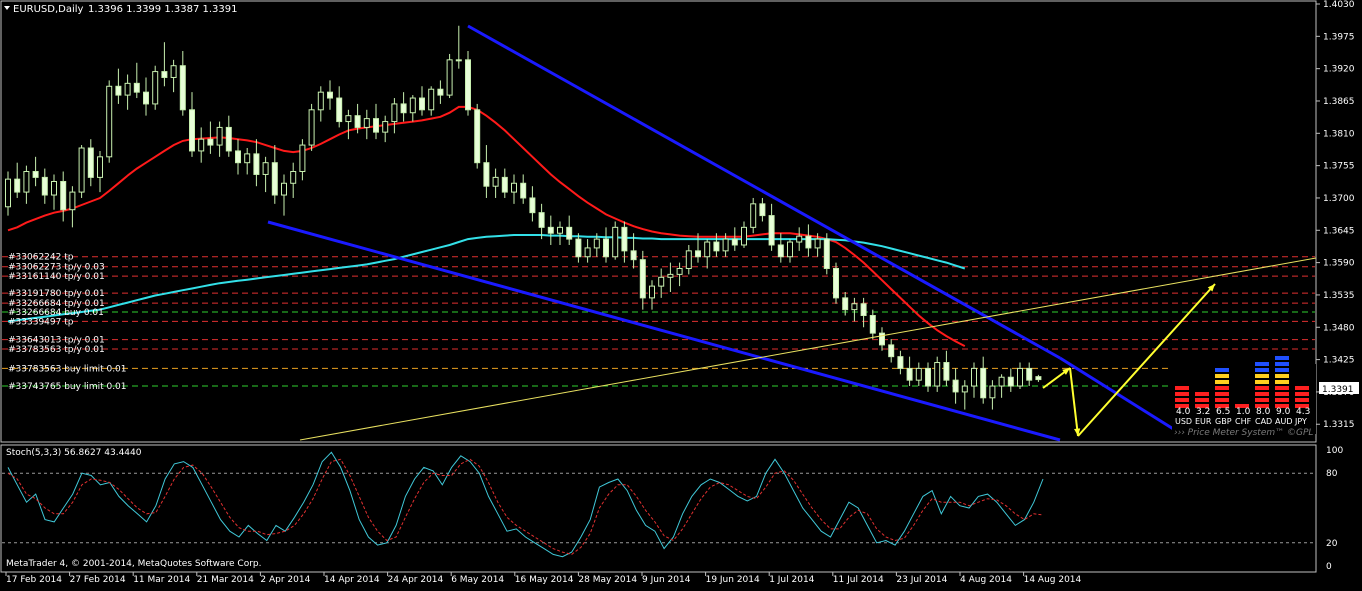  Describe the element at coordinates (1334, 451) in the screenshot. I see `stoch-tick-label: 100` at that location.